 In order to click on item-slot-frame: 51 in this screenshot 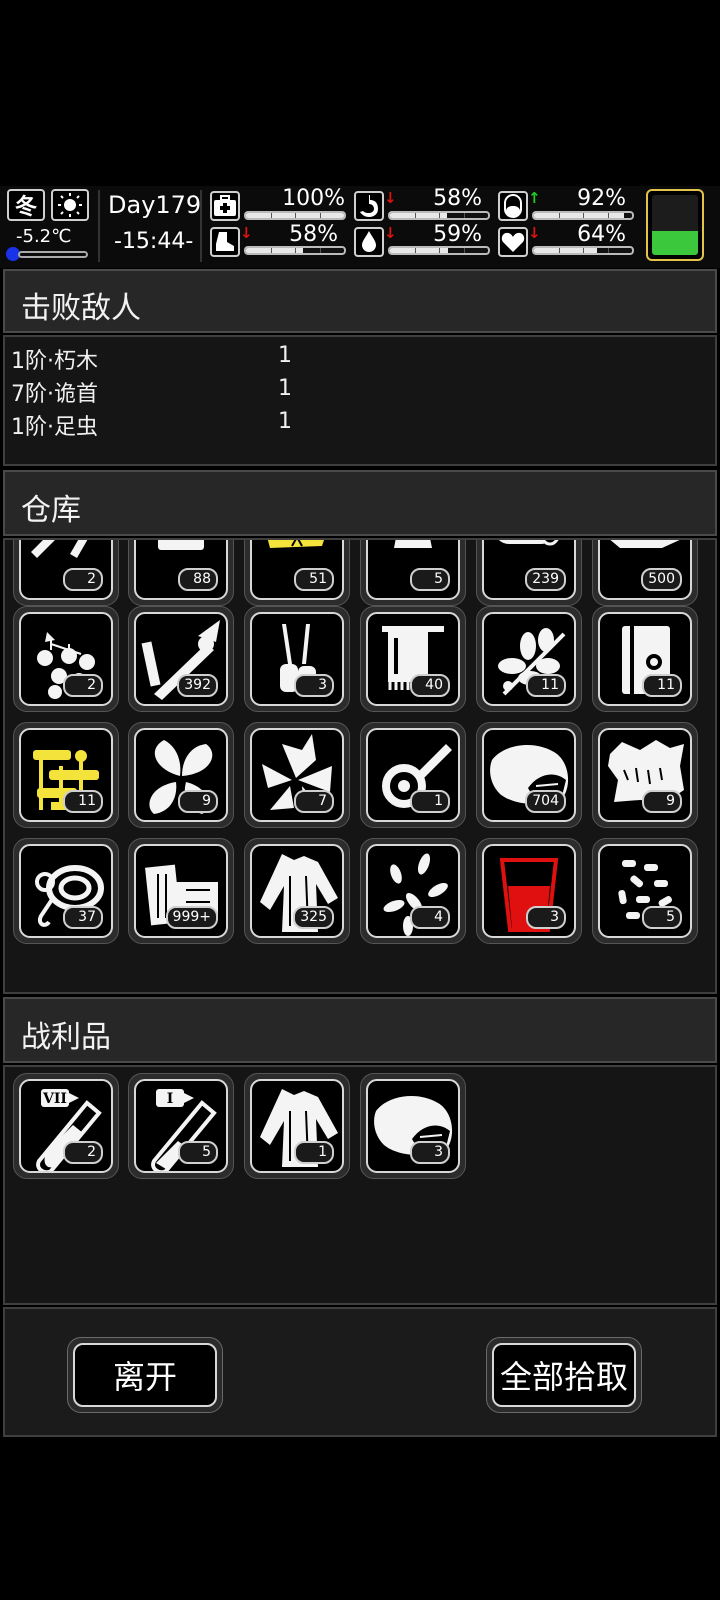, I will do `click(297, 570)`.